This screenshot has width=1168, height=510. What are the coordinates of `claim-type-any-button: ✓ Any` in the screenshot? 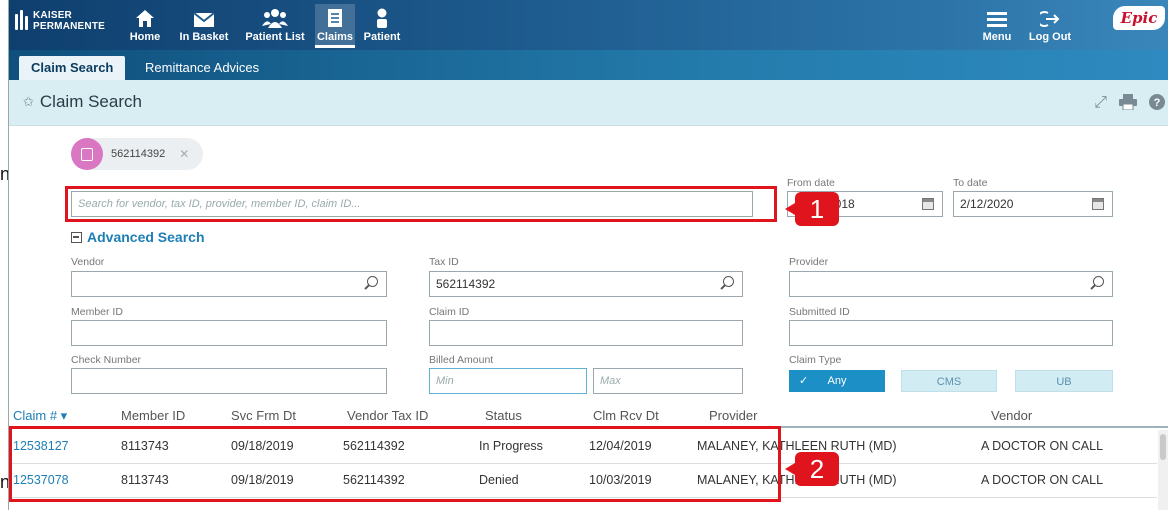 It's located at (837, 381).